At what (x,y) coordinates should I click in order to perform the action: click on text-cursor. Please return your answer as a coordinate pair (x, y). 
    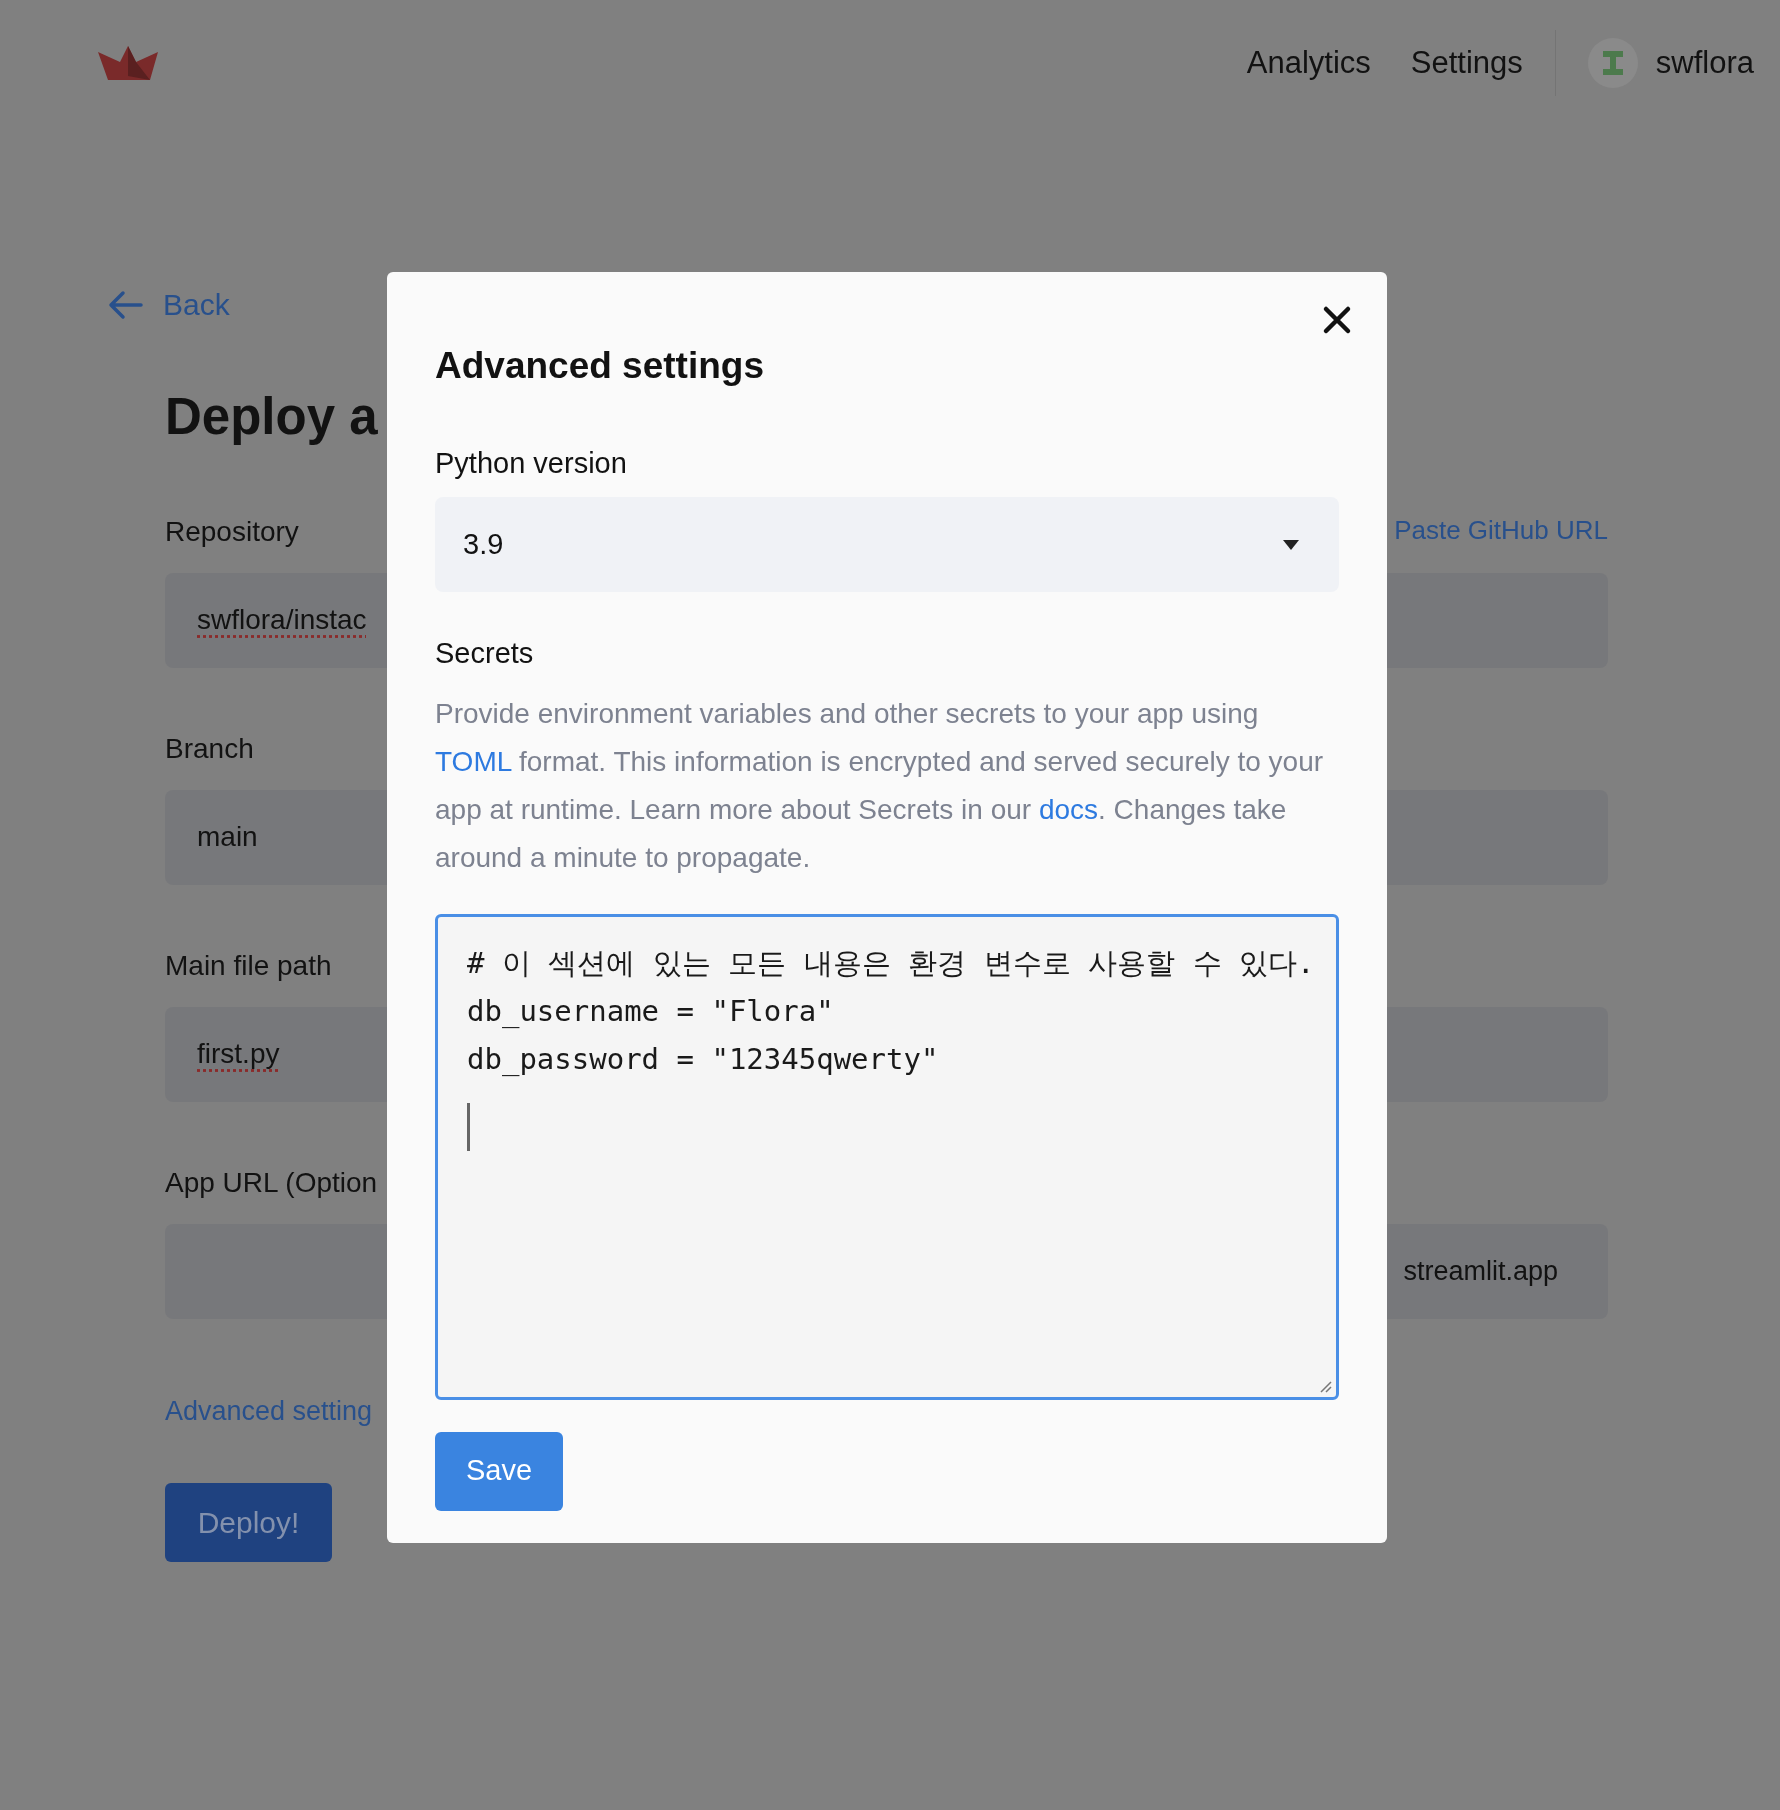
    Looking at the image, I should click on (468, 1126).